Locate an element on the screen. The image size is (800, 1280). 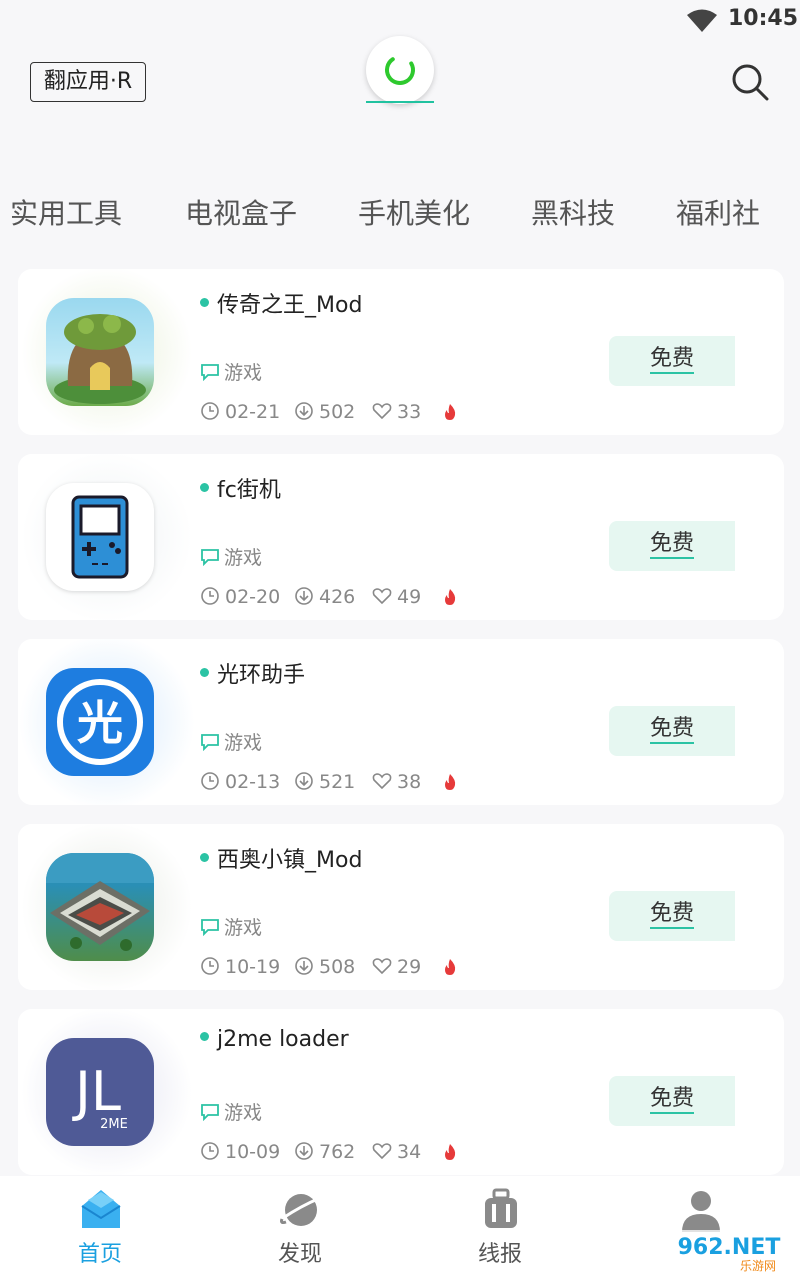
app-card: 西奥小镇_Mod 游戏 10-19 508 29 免费 is located at coordinates (401, 907).